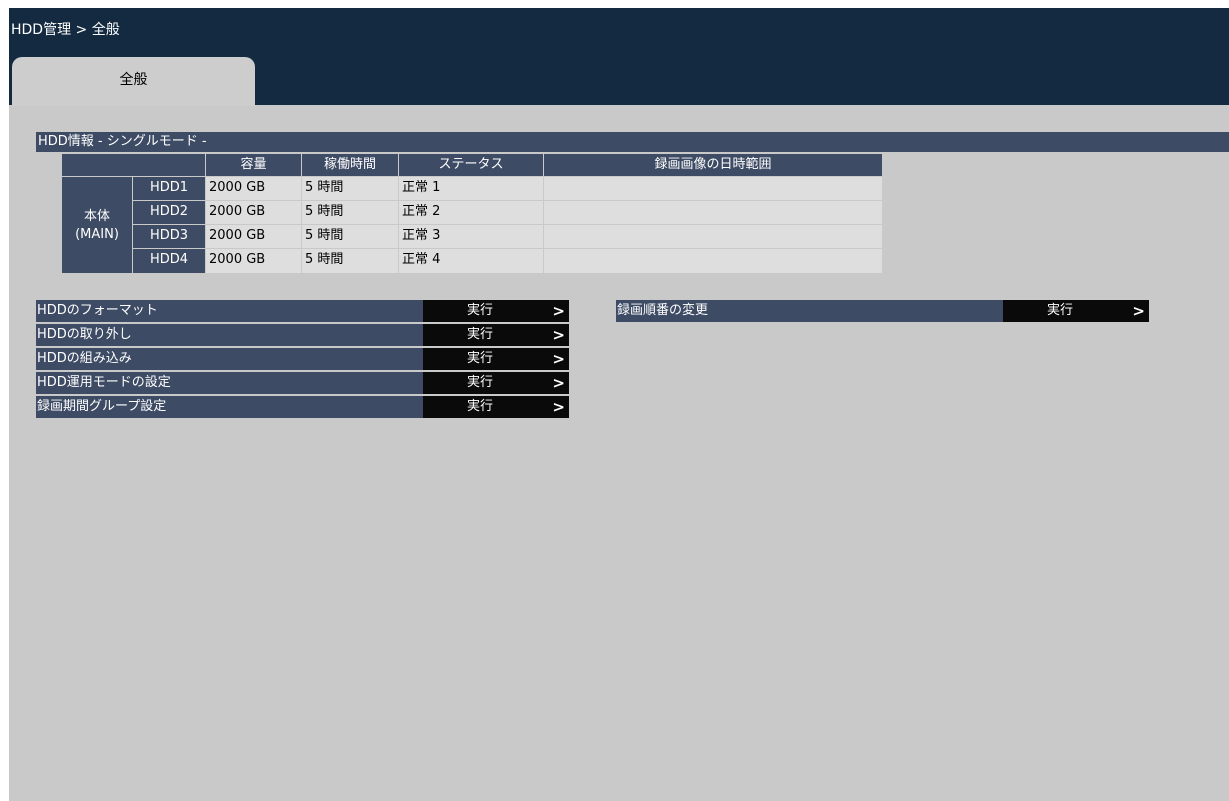  I want to click on hdd-row-name: HDD3, so click(169, 236).